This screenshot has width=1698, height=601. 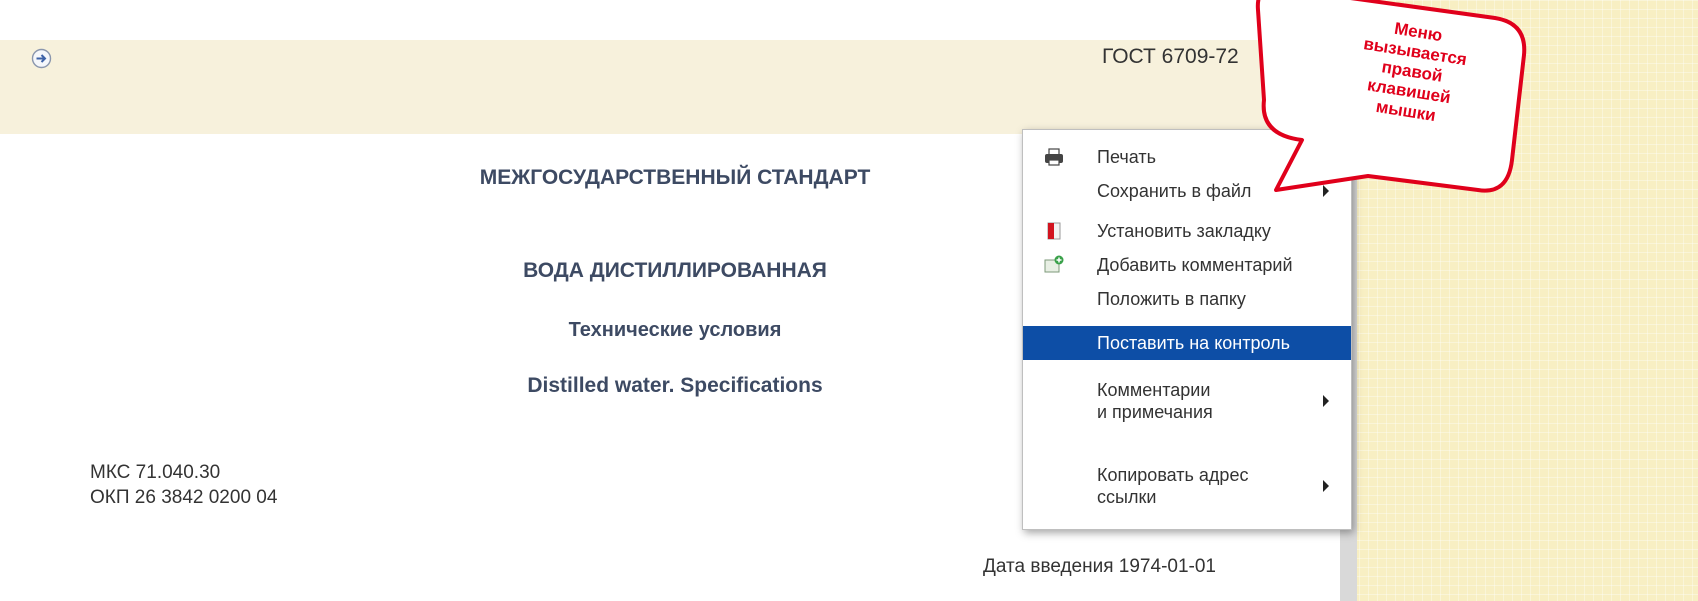 I want to click on classification-codes: МКС 71.040.30 ОКП 26 3842 0200 04, so click(x=183, y=485).